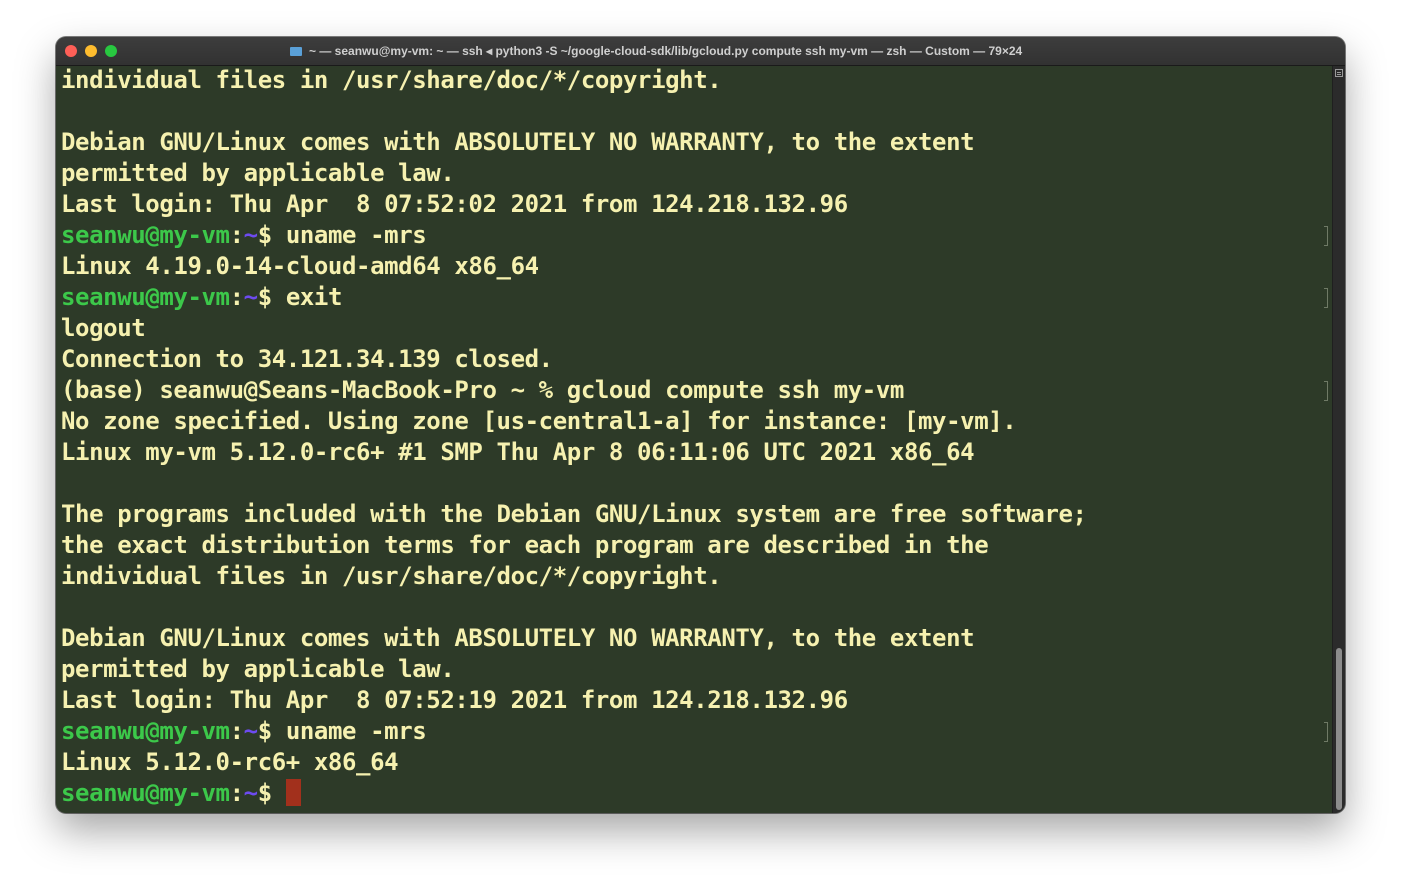 The image size is (1401, 887). Describe the element at coordinates (696, 328) in the screenshot. I see `output-line: logout` at that location.